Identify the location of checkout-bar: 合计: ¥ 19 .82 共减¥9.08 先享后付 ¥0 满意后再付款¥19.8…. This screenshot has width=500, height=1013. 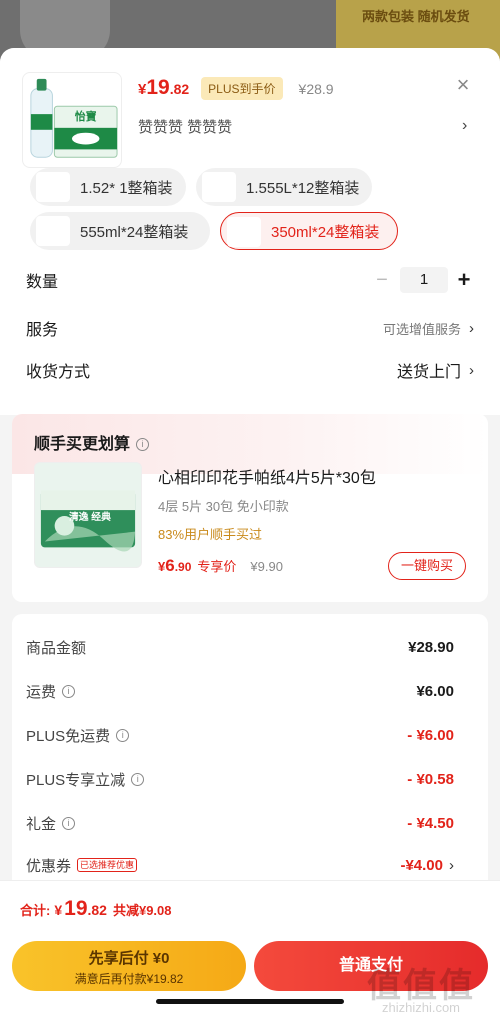
(250, 946).